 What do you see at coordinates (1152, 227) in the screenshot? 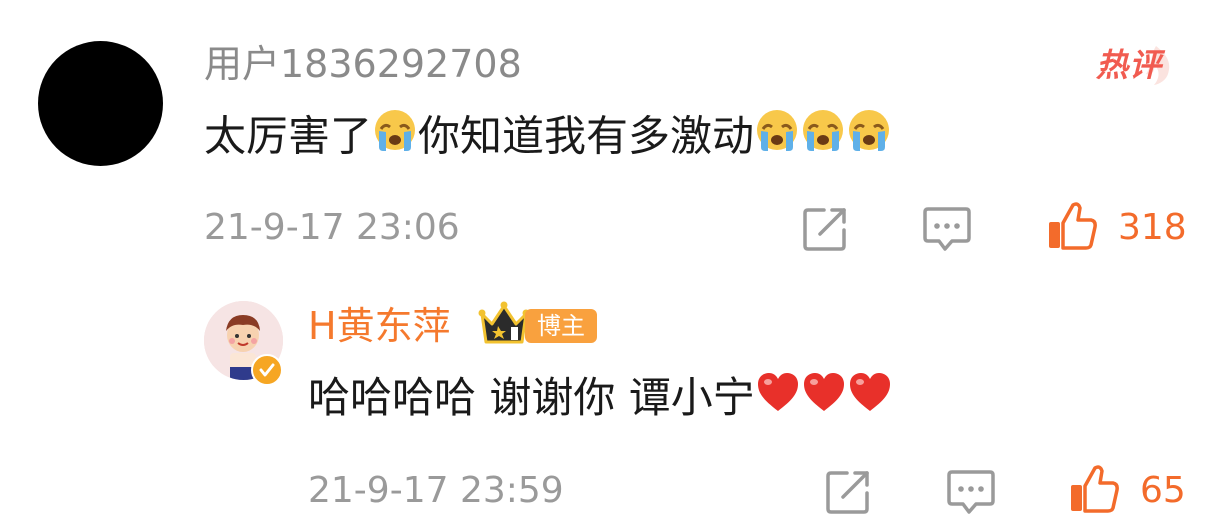
I see `like-count: 318` at bounding box center [1152, 227].